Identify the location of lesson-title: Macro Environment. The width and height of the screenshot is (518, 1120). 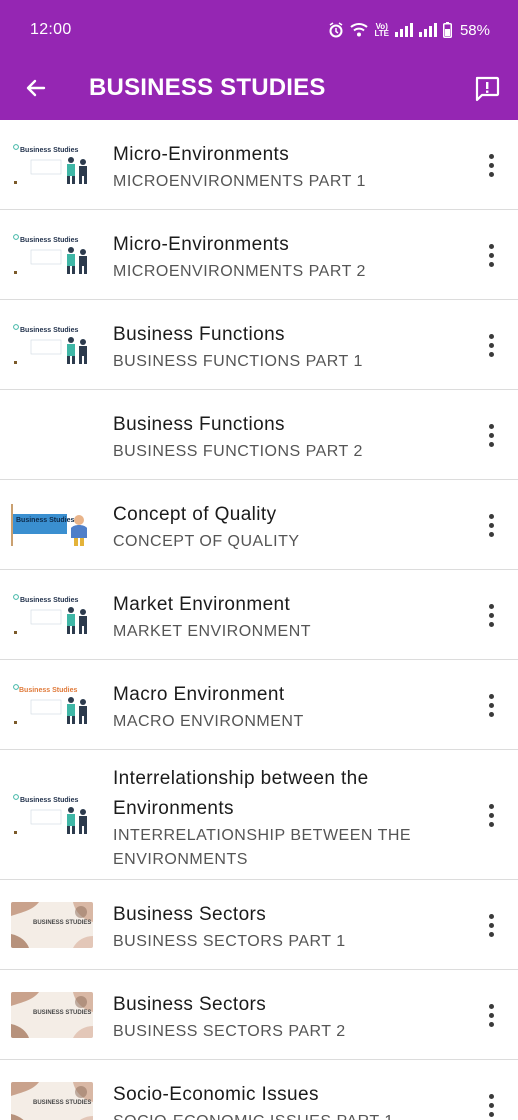
(199, 694).